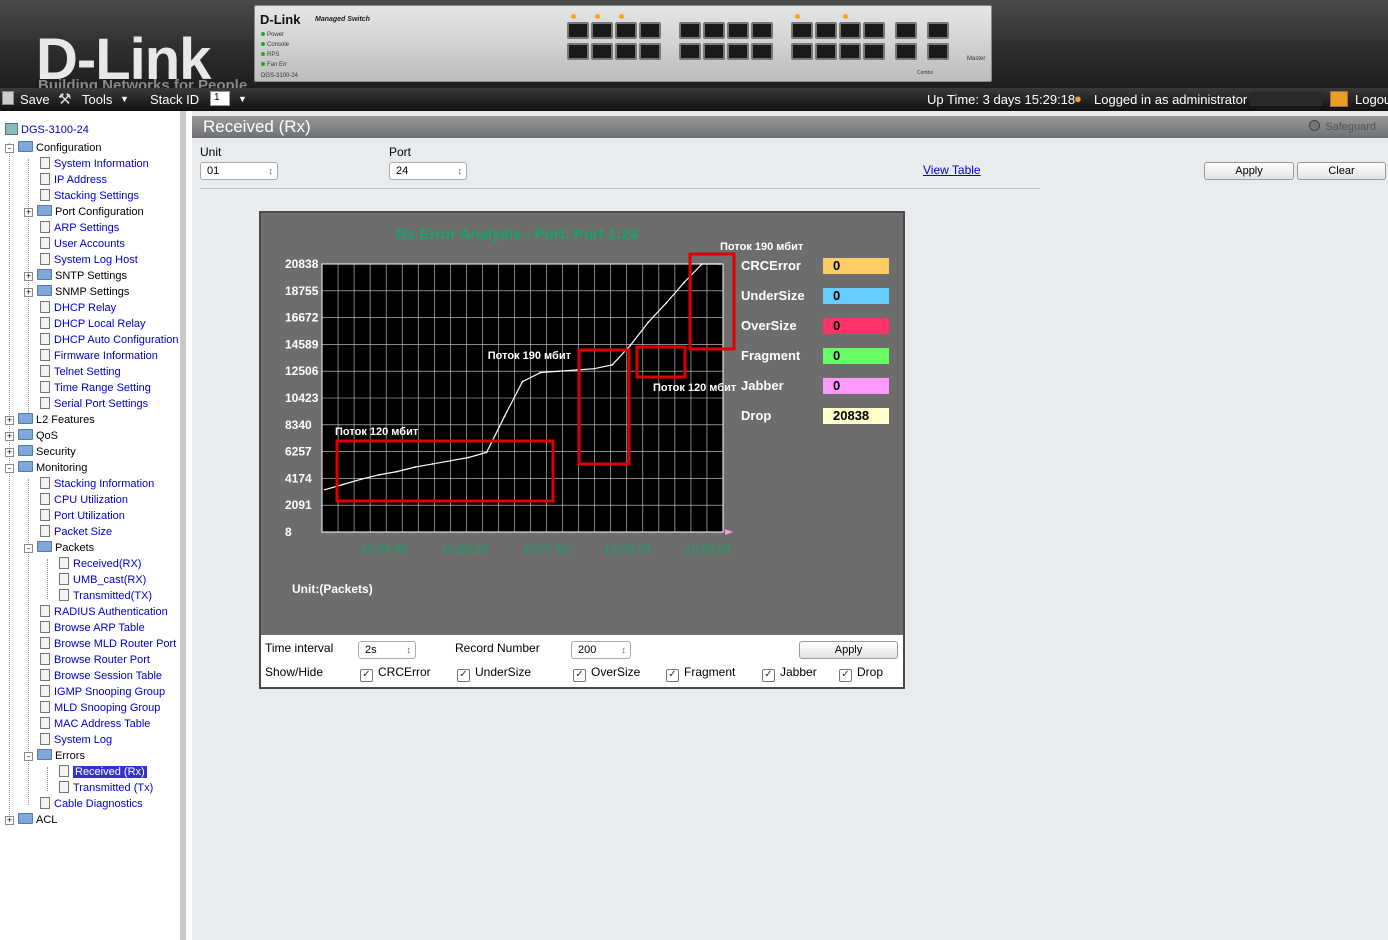 This screenshot has height=940, width=1388. Describe the element at coordinates (52, 468) in the screenshot. I see `tree-monitoring: Monitoring` at that location.